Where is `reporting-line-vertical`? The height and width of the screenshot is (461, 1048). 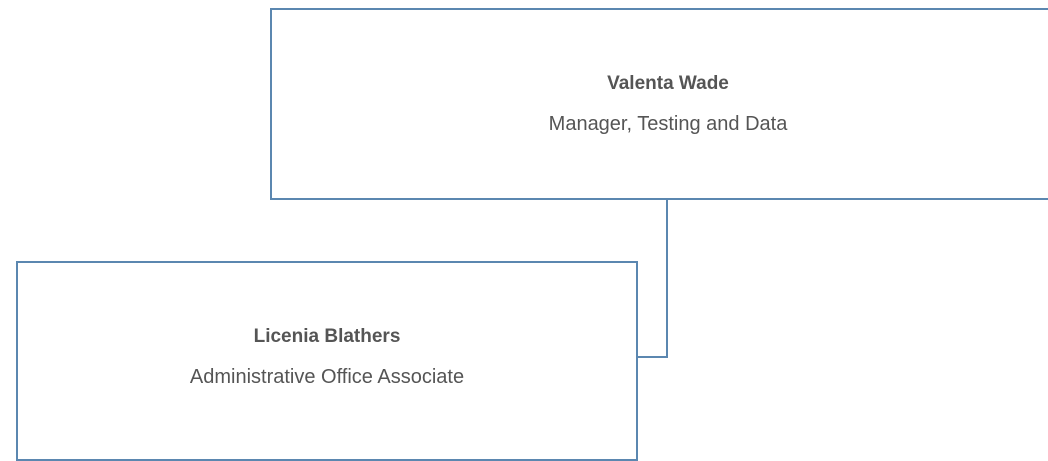 reporting-line-vertical is located at coordinates (667, 278).